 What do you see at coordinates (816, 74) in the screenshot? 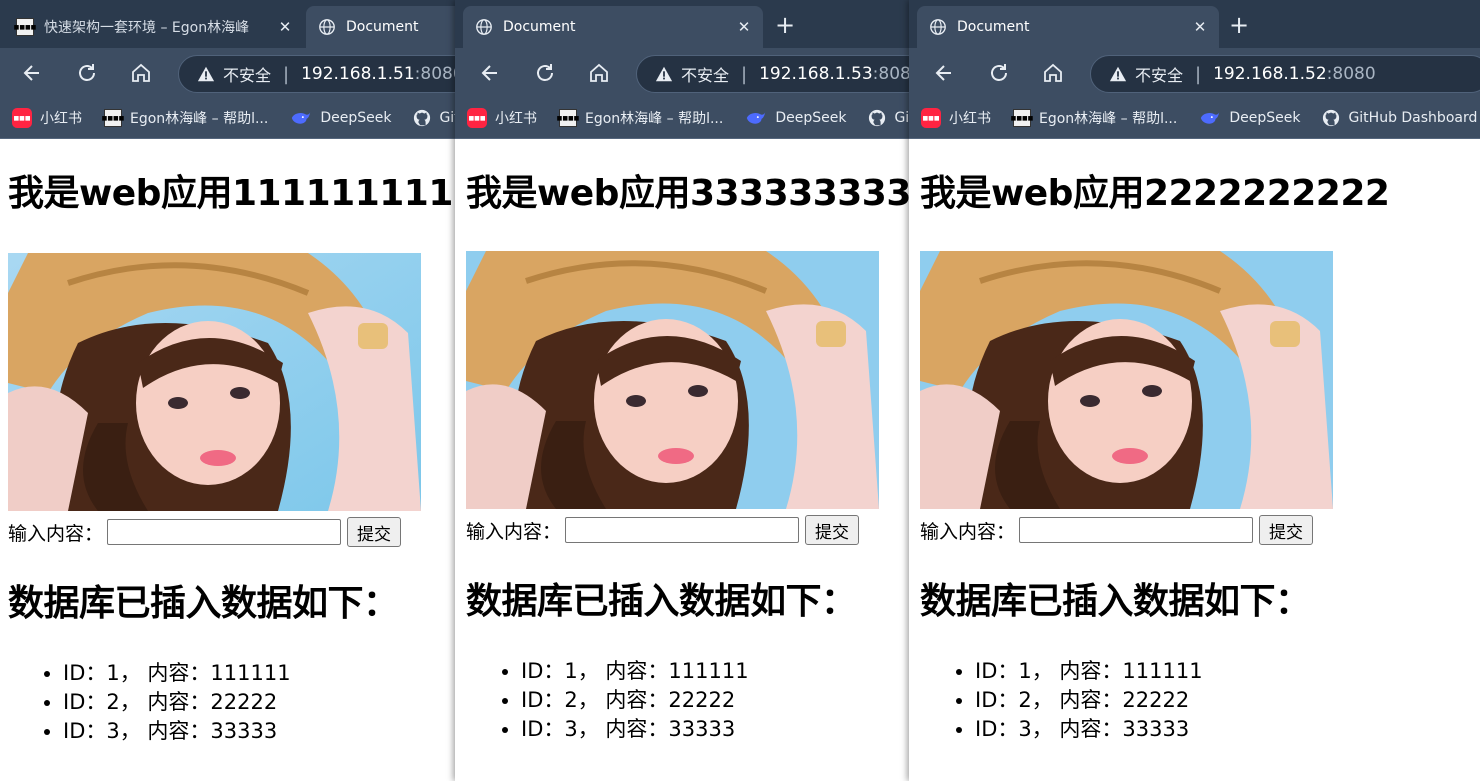
I see `url-host: 192.168.1.53` at bounding box center [816, 74].